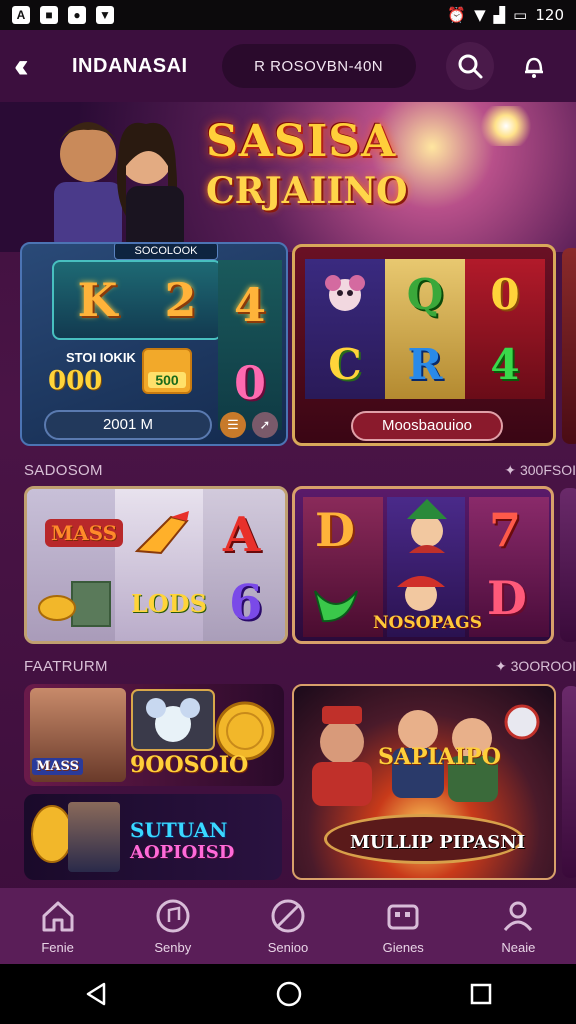 This screenshot has width=576, height=1024. I want to click on back-triangle-icon, so click(96, 994).